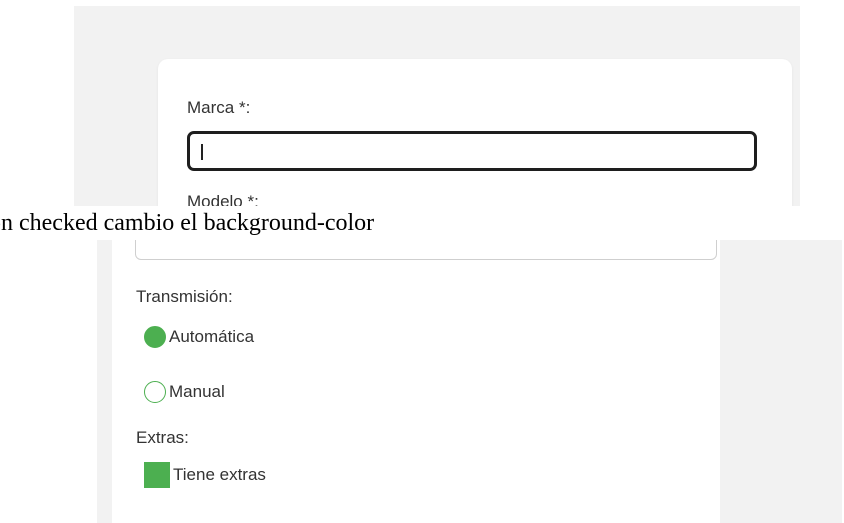 The image size is (844, 523). I want to click on caption-text: on checked cambio el background-color, so click(187, 223).